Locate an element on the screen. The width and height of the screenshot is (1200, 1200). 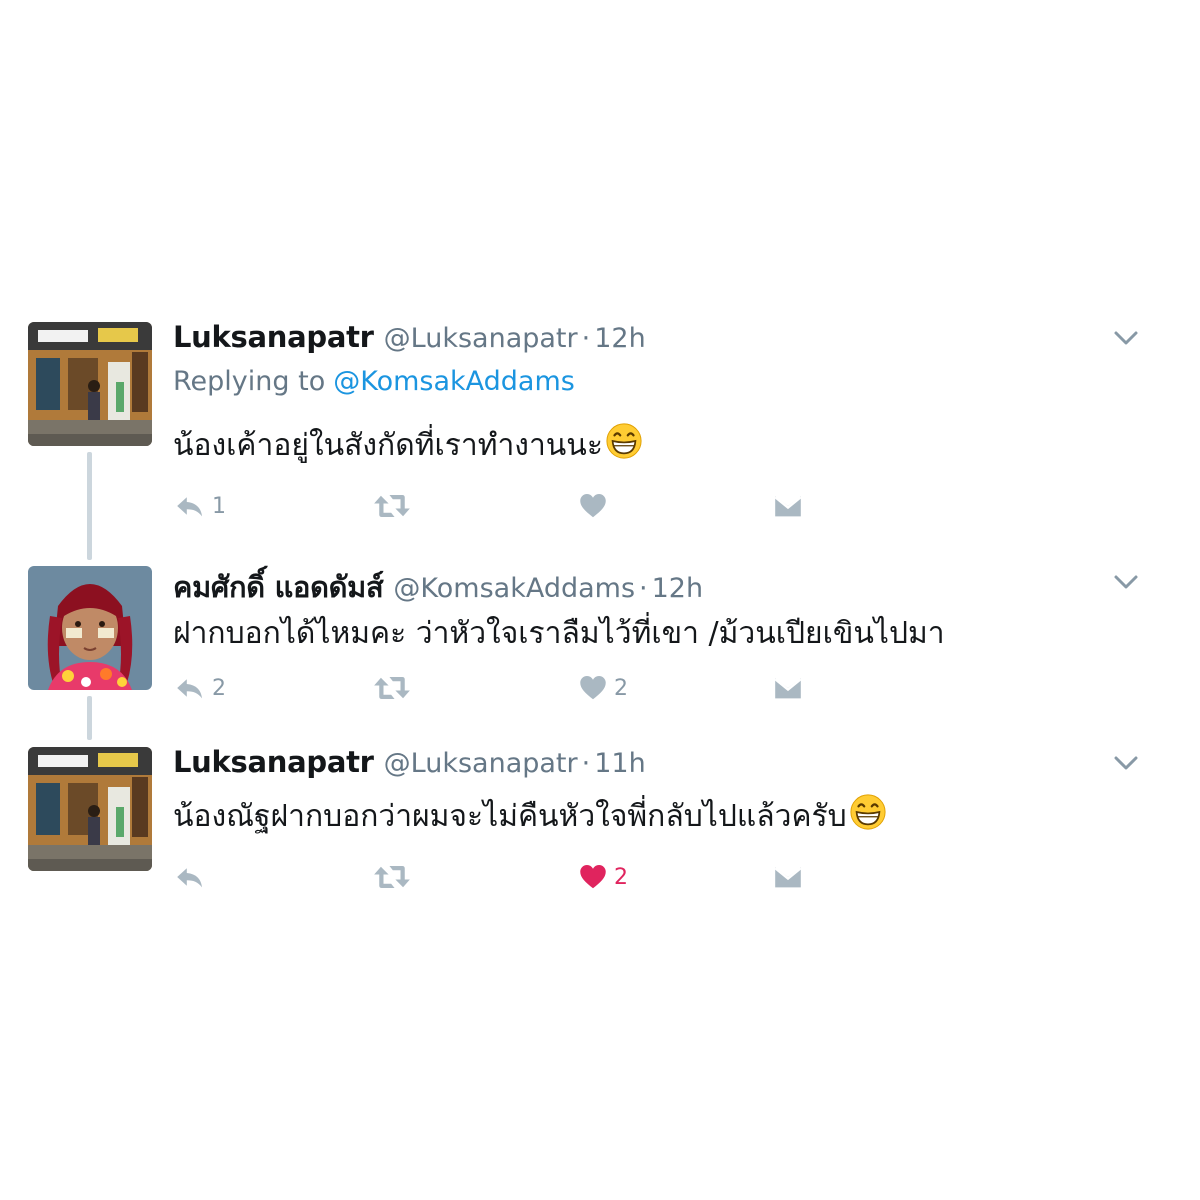
reply-button is located at coordinates (193, 877).